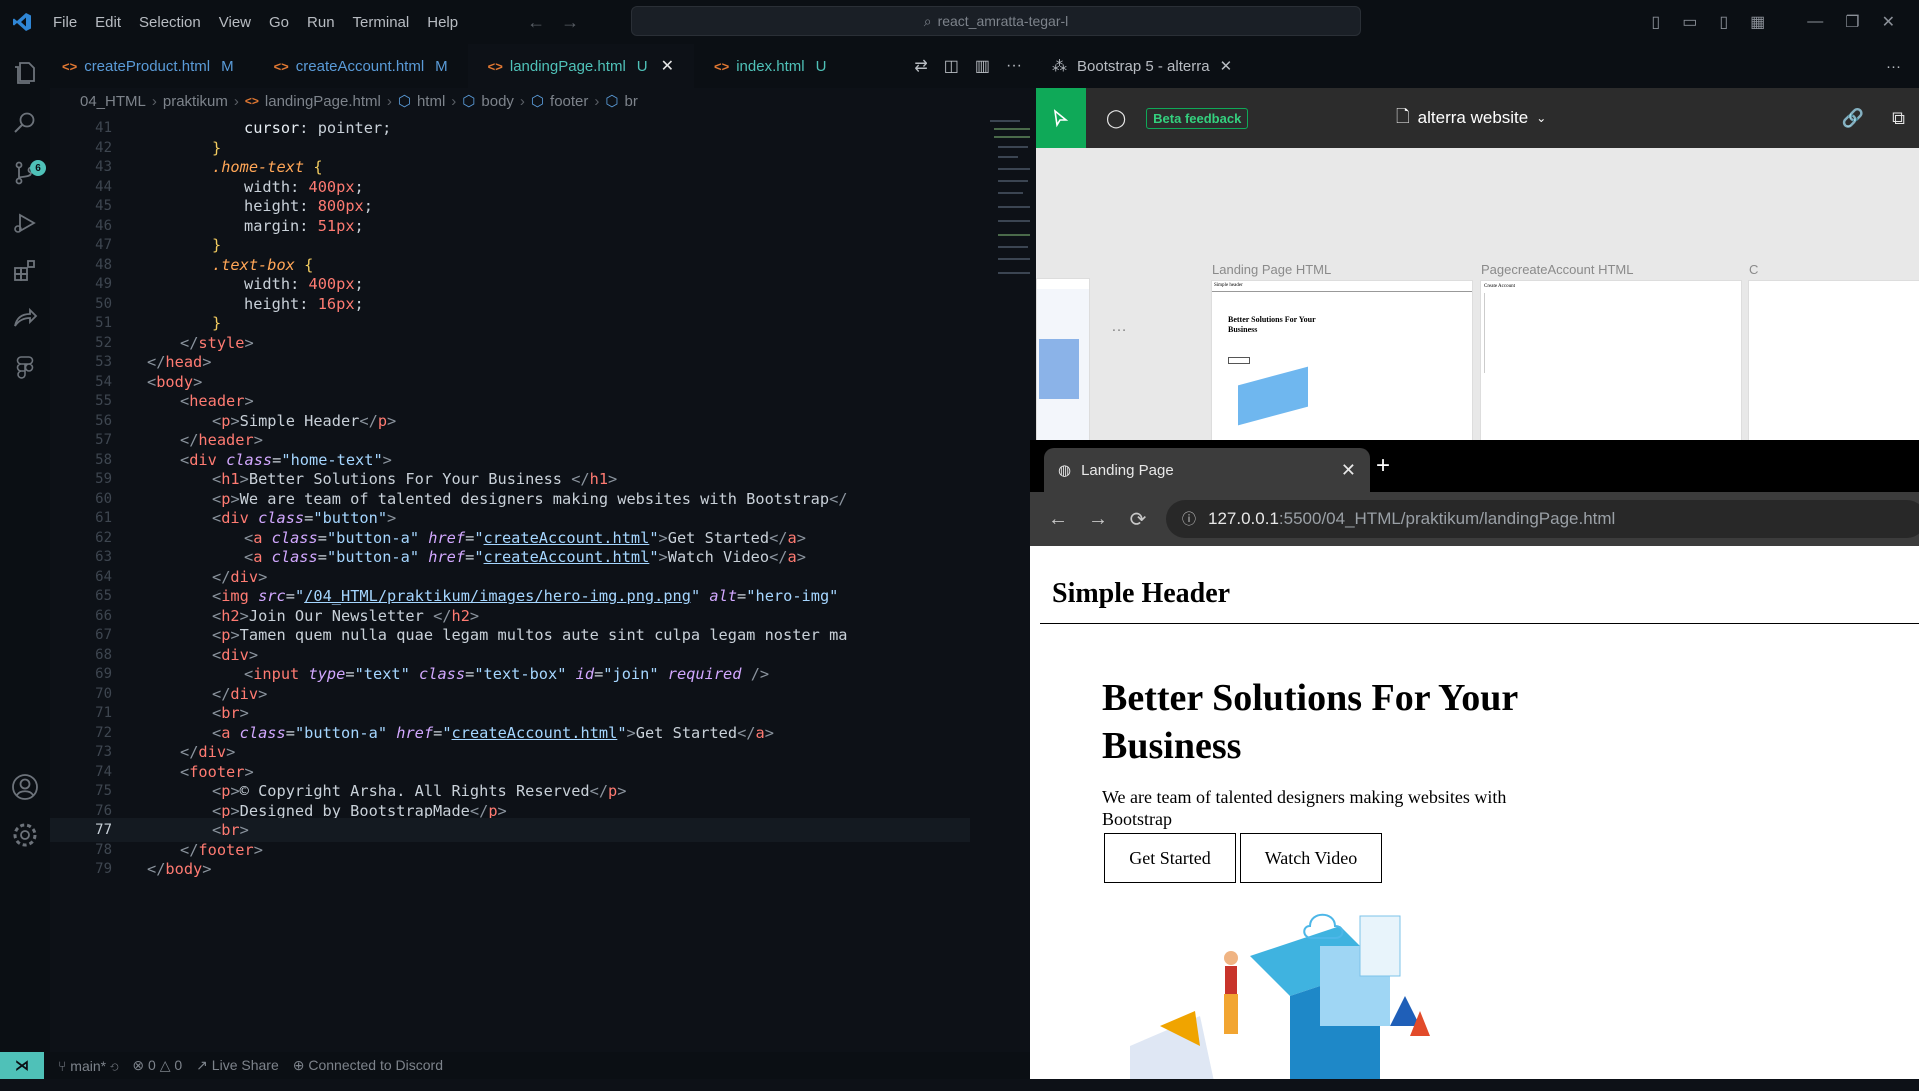 This screenshot has height=1091, width=1919. Describe the element at coordinates (258, 167) in the screenshot. I see `code-token: .home-text` at that location.